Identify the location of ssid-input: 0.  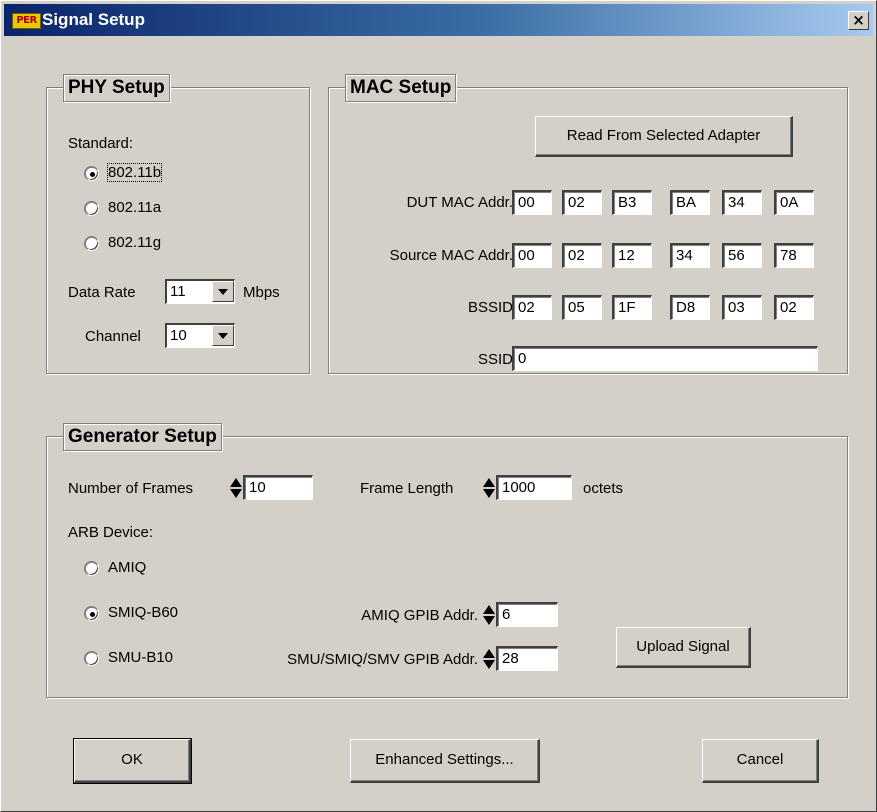
(665, 358).